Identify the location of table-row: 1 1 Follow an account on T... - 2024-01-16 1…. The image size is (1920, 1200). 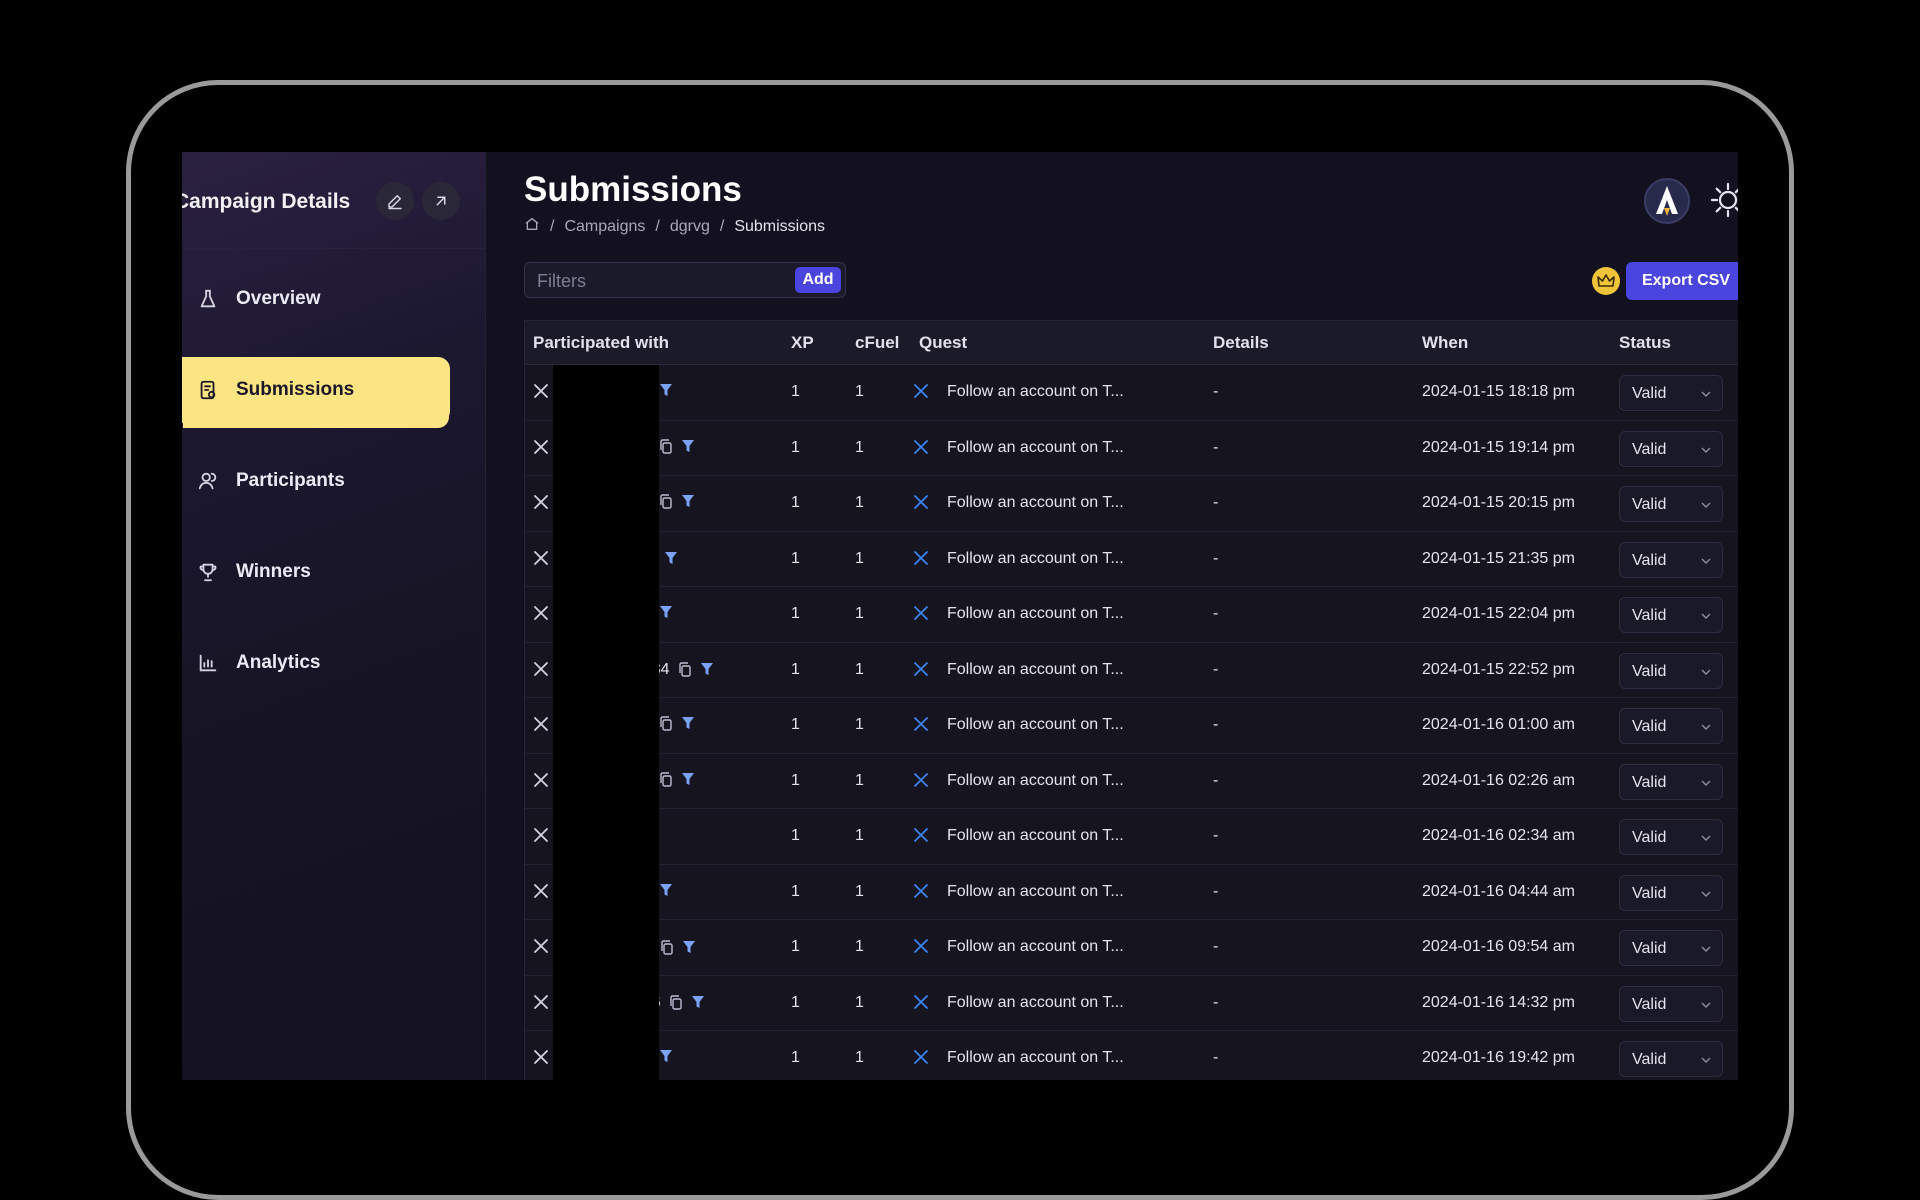
(1131, 1055).